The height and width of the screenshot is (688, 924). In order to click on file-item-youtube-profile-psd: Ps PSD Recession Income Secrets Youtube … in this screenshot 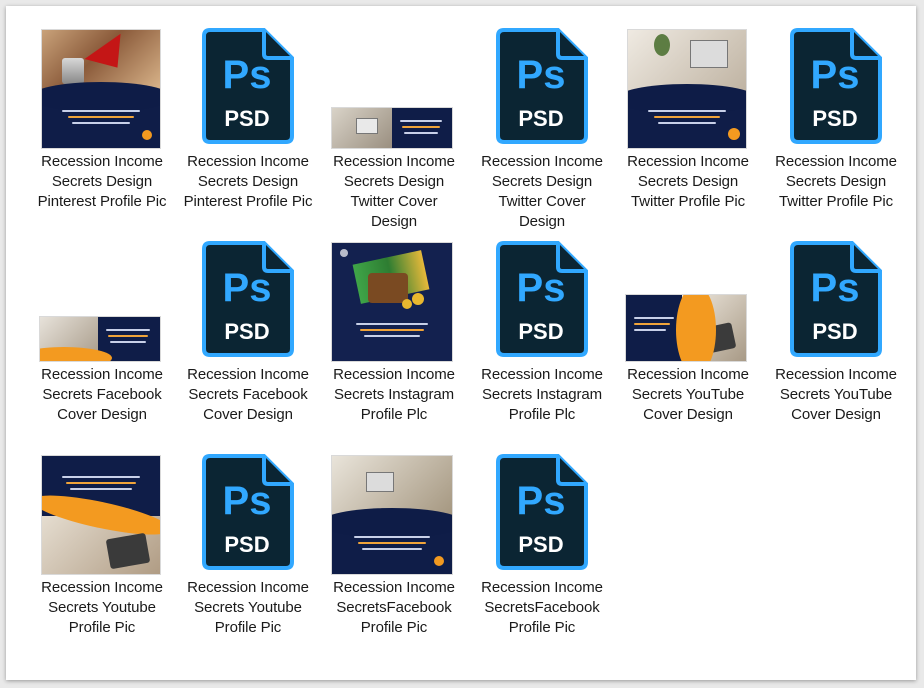, I will do `click(248, 556)`.